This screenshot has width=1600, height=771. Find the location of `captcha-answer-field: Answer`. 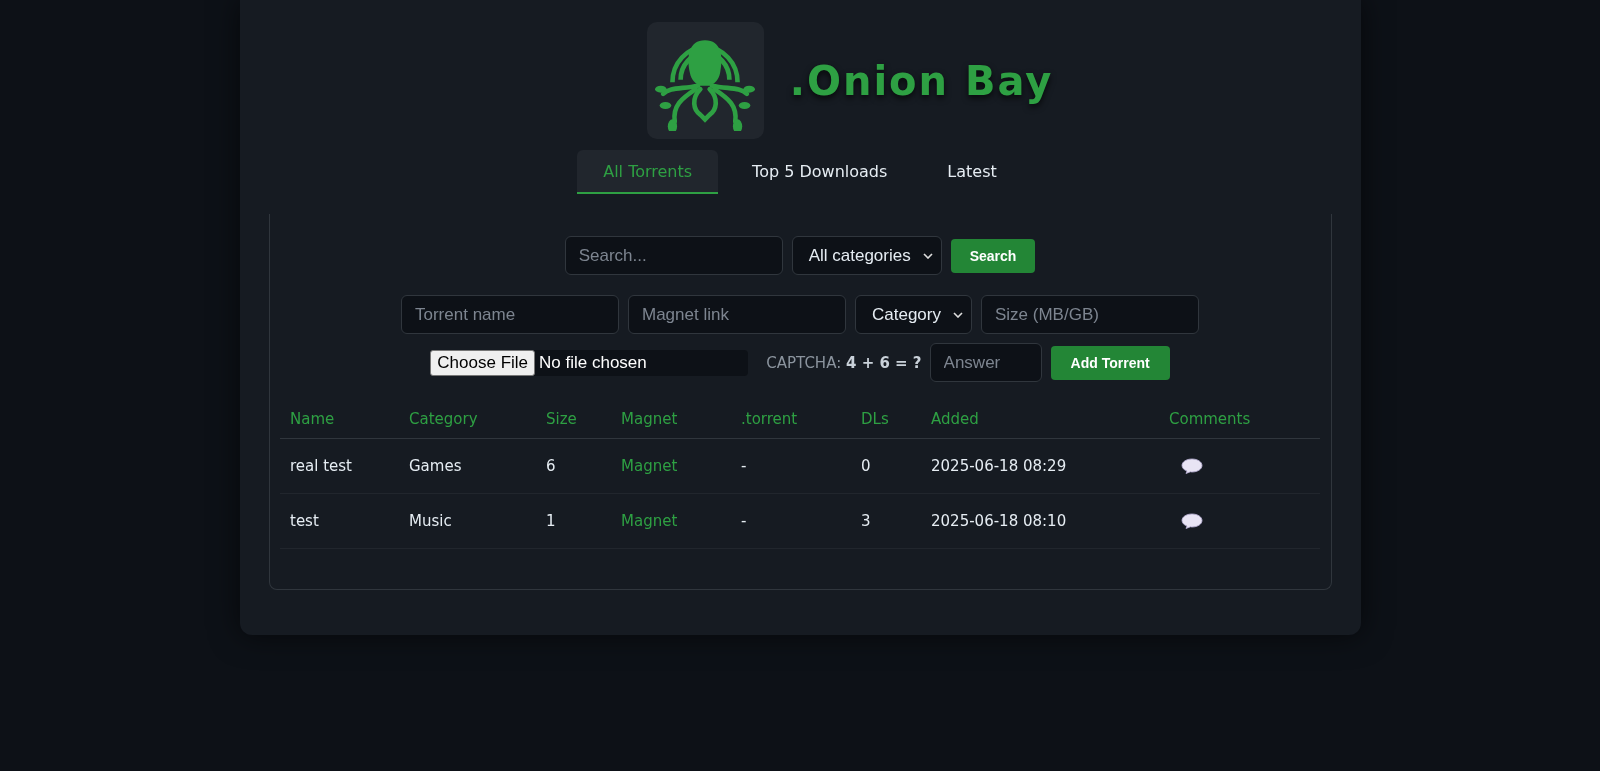

captcha-answer-field: Answer is located at coordinates (985, 362).